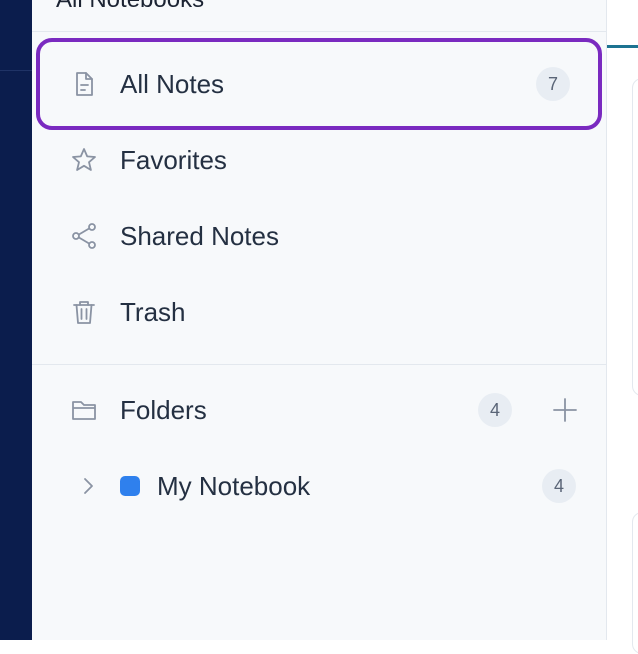 This screenshot has width=638, height=654. Describe the element at coordinates (84, 312) in the screenshot. I see `trash-icon` at that location.